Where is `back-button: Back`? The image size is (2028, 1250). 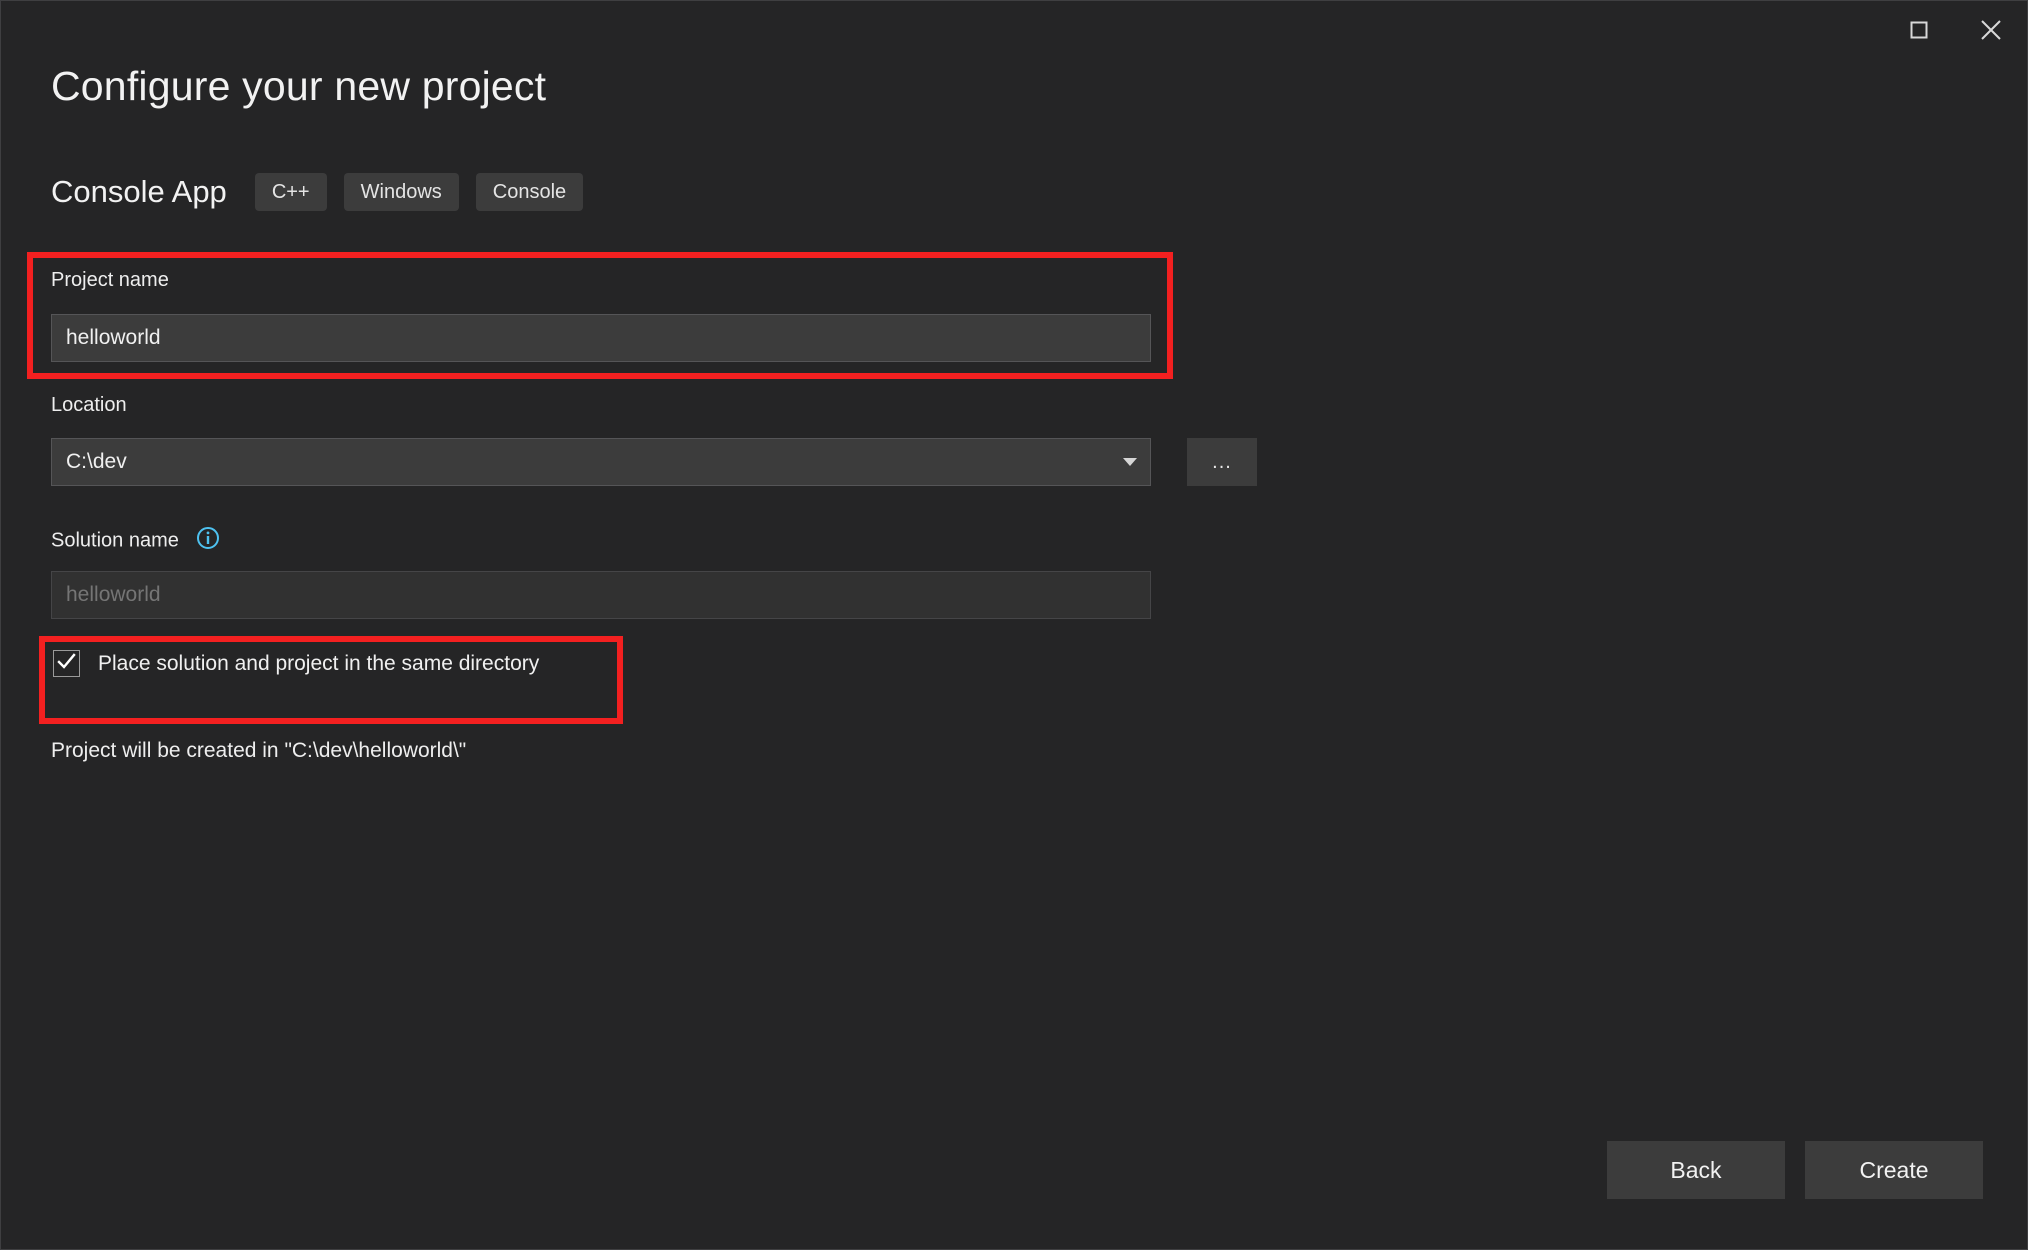 back-button: Back is located at coordinates (1696, 1170).